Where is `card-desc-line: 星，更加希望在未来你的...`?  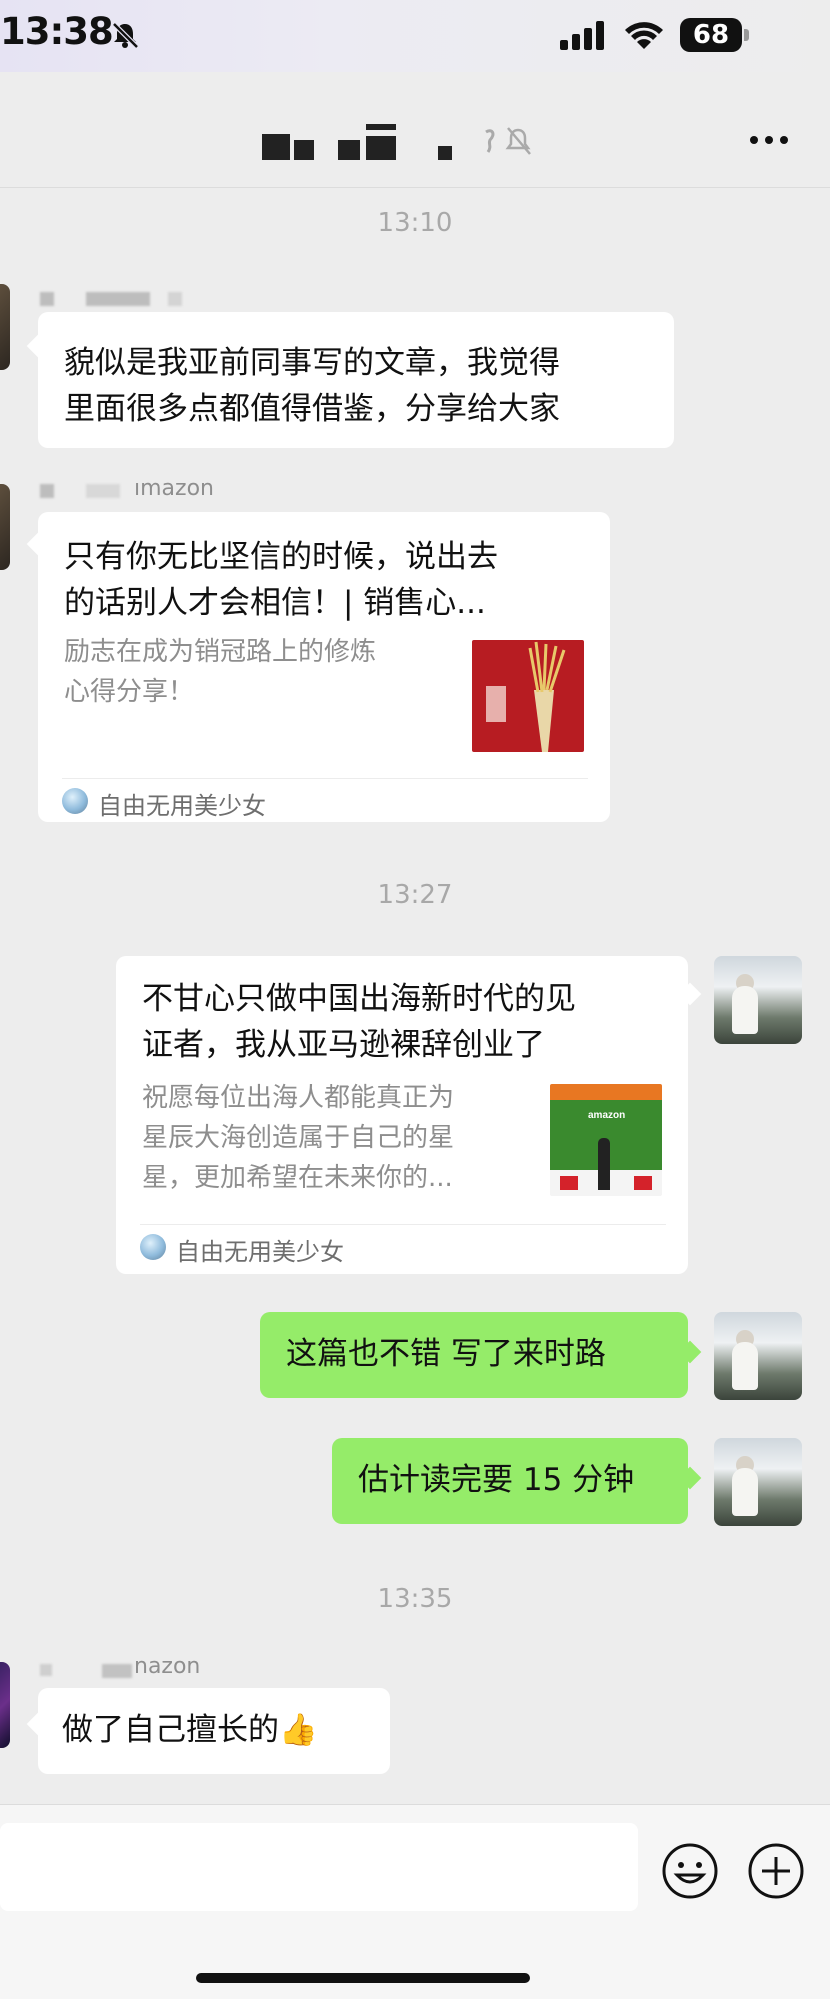 card-desc-line: 星，更加希望在未来你的... is located at coordinates (297, 1178).